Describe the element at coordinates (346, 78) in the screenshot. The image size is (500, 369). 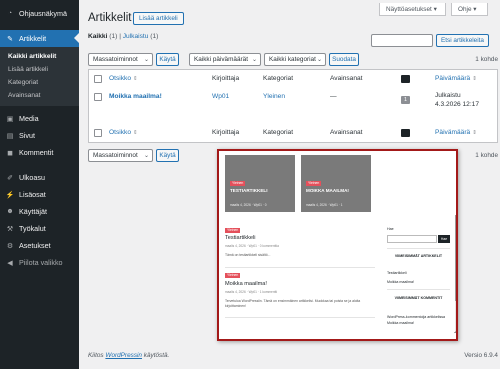
I see `column-tags: Avainsanat` at that location.